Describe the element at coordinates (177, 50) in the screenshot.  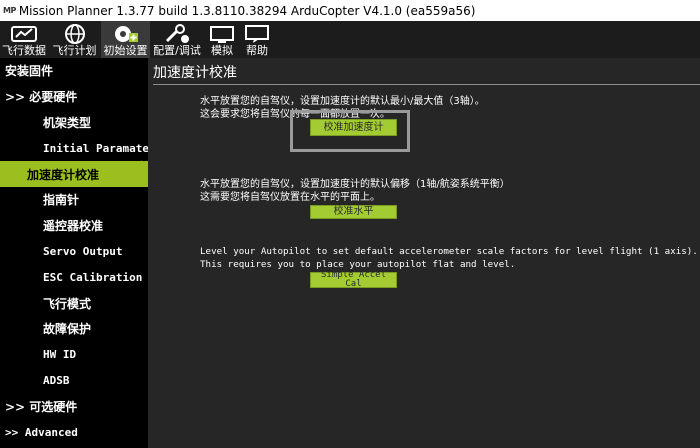
I see `toolbar-label: 配置/调试` at that location.